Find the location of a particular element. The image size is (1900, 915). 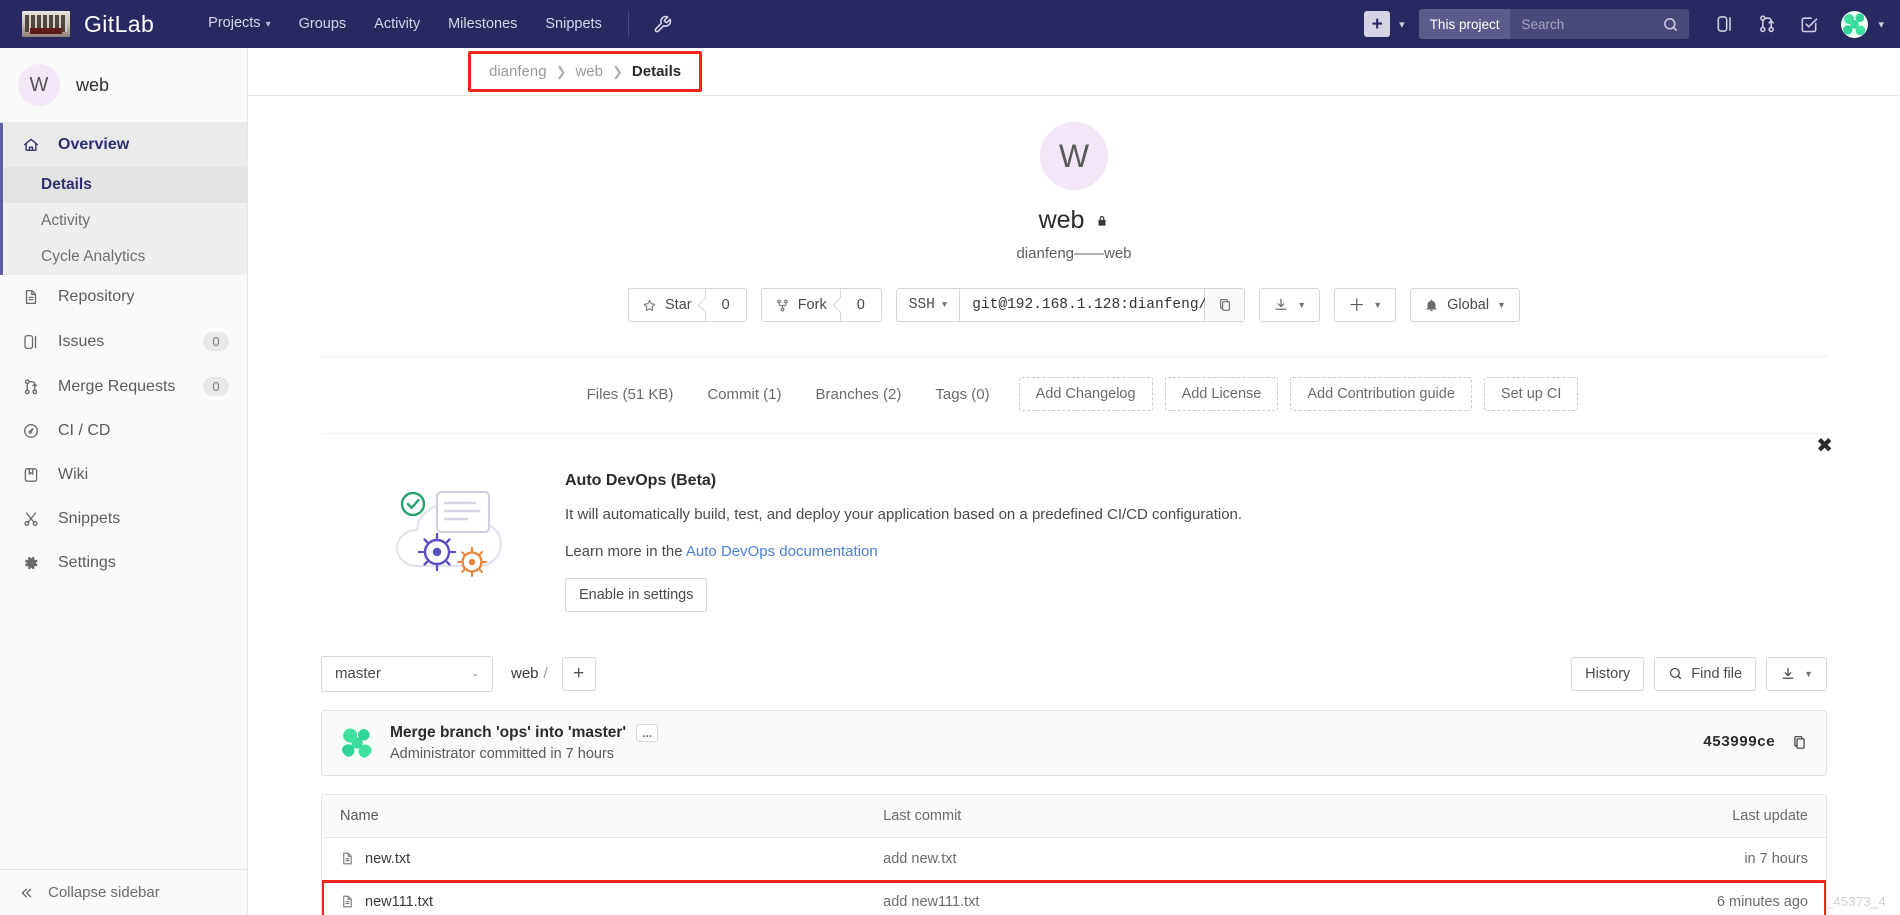

file-name-cell: new.txt is located at coordinates (611, 859).